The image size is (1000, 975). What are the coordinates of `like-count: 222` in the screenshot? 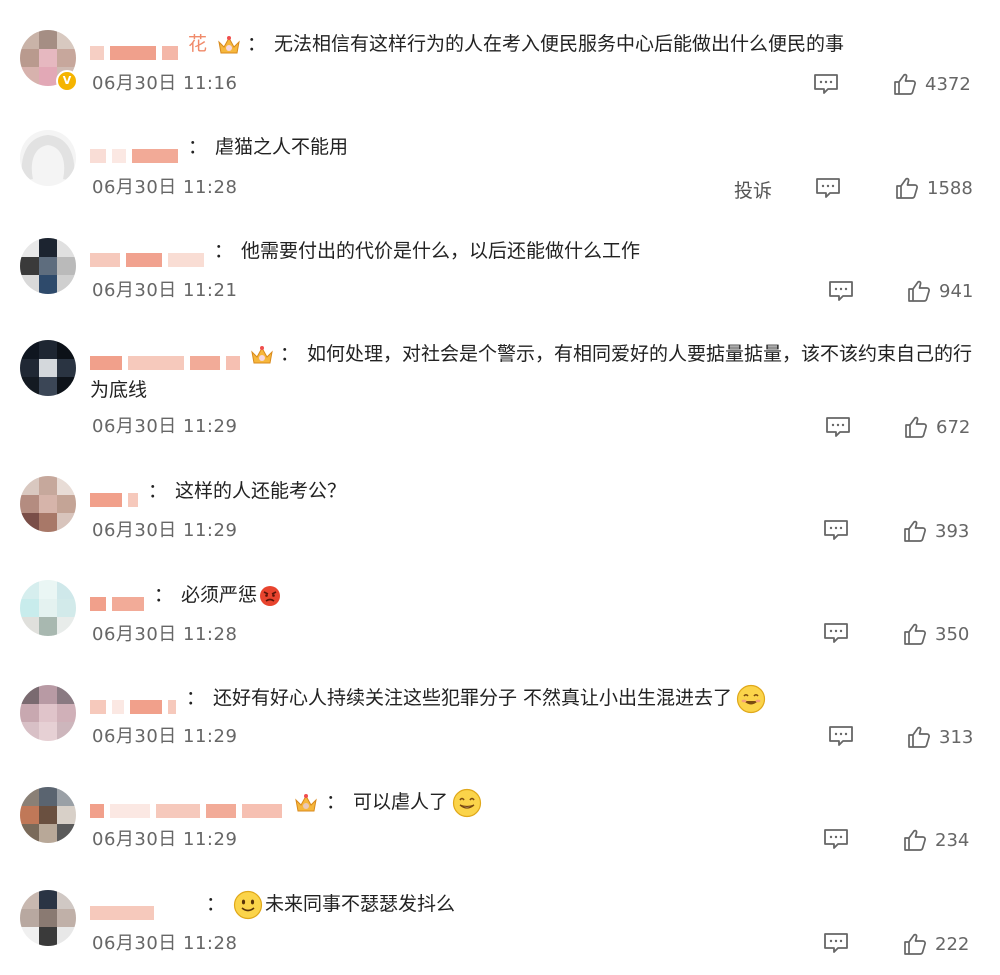 It's located at (952, 944).